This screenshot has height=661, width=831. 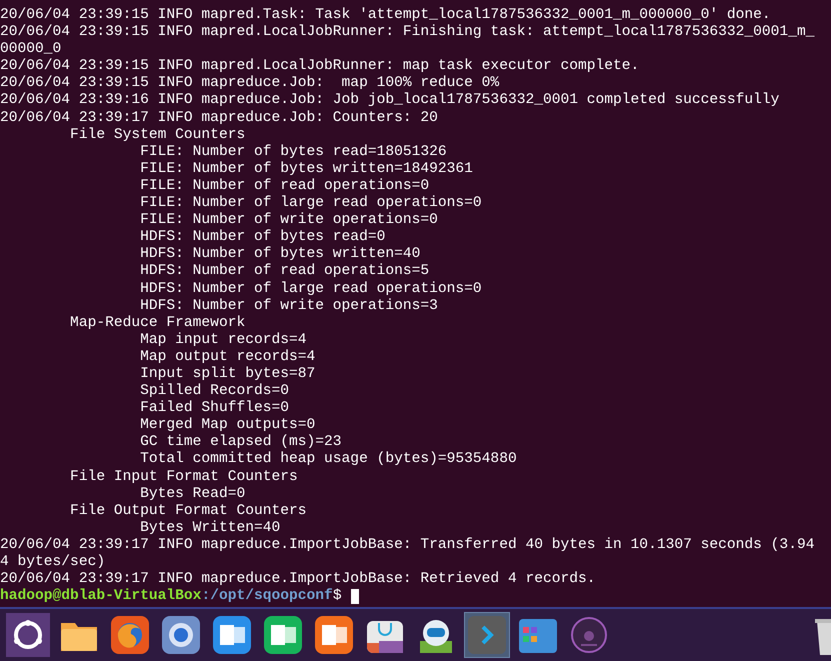 What do you see at coordinates (227, 425) in the screenshot?
I see `terminal-line: Merged Map outputs=0` at bounding box center [227, 425].